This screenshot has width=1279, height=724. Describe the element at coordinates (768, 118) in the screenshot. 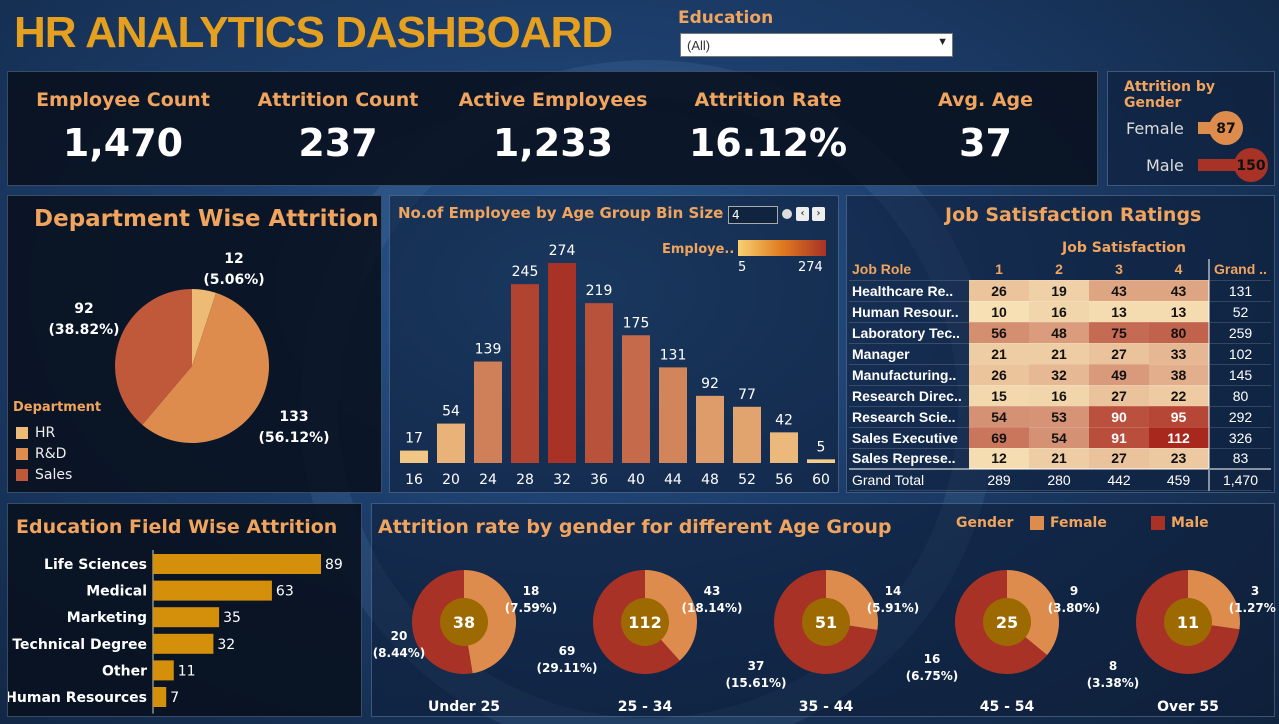

I see `kpi-attrition-rate: Attrition Rate 16.12%` at that location.